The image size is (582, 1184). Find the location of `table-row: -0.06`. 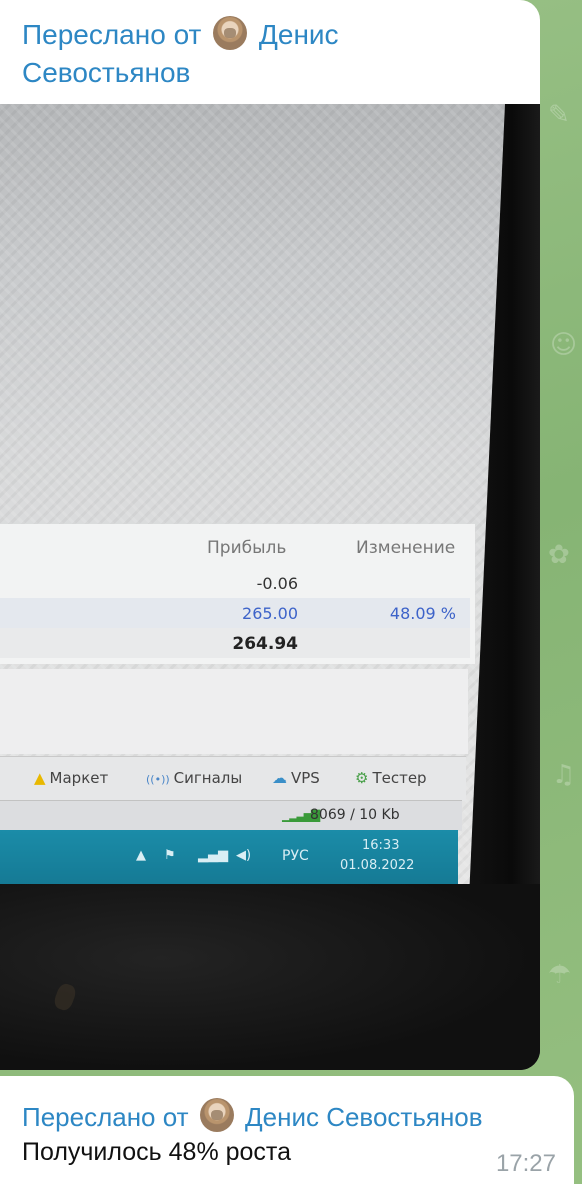

table-row: -0.06 is located at coordinates (235, 583).